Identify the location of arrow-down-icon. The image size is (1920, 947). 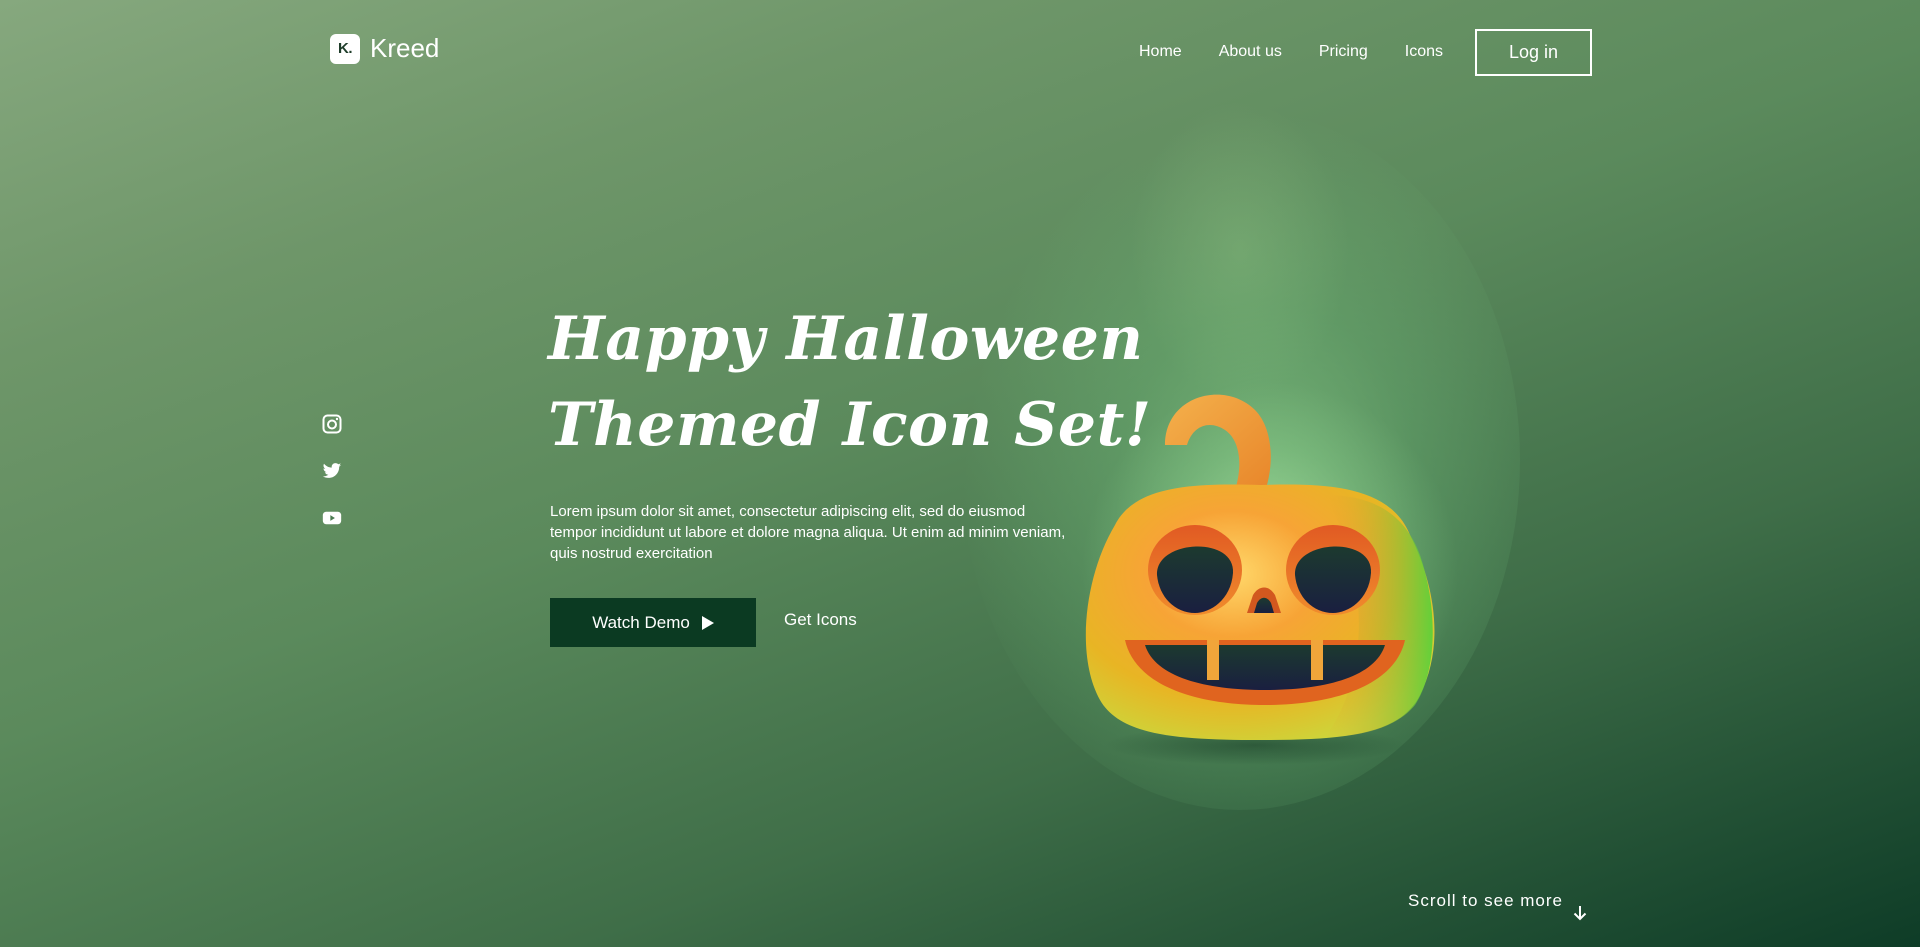
(1580, 913).